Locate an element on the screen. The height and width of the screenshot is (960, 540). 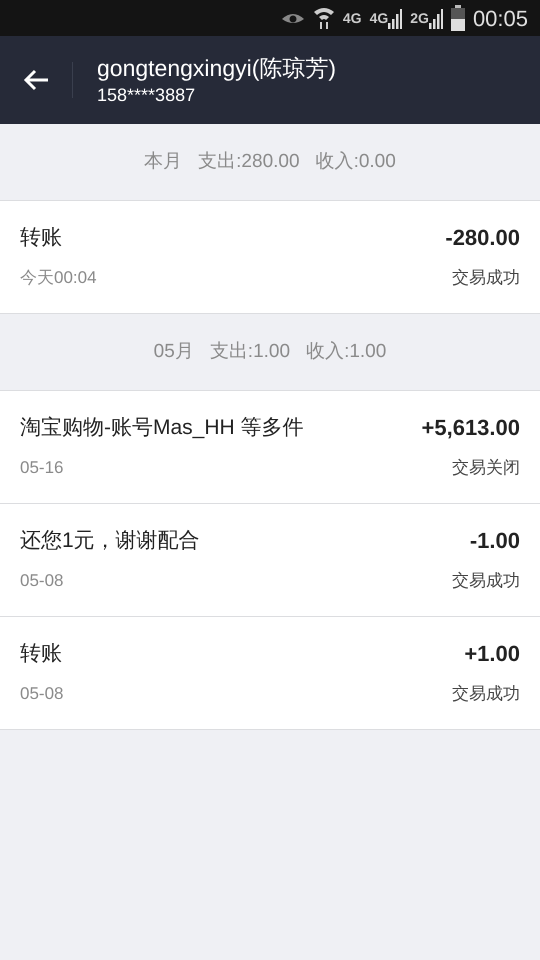
month-label: 本月 is located at coordinates (163, 162).